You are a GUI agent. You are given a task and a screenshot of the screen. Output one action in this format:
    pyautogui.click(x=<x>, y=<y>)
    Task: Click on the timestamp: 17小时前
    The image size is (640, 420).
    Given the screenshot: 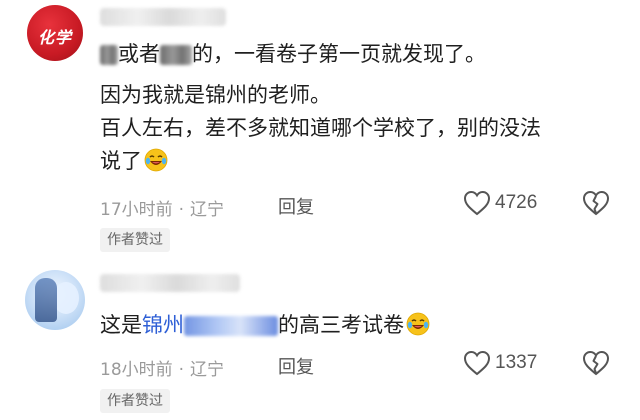 What is the action you would take?
    pyautogui.click(x=136, y=210)
    